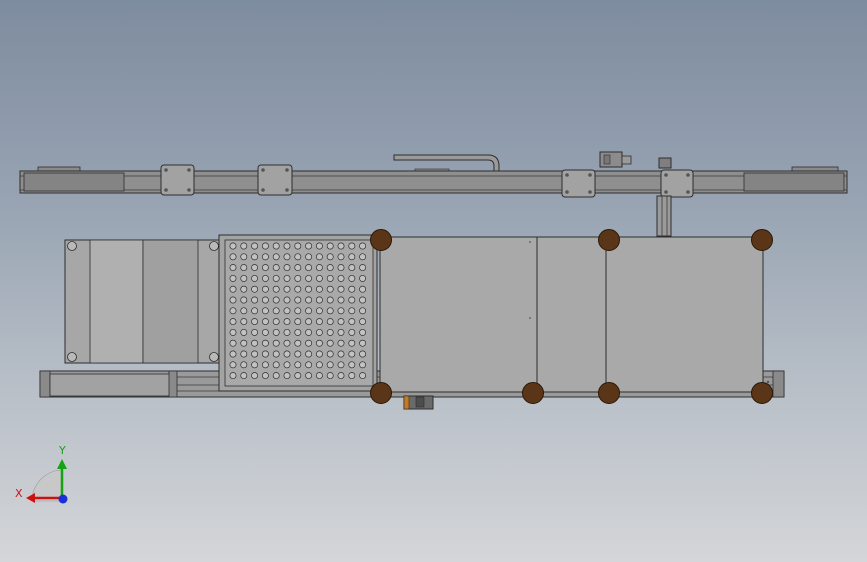 The height and width of the screenshot is (562, 867). Describe the element at coordinates (664, 216) in the screenshot. I see `z-axis-column` at that location.